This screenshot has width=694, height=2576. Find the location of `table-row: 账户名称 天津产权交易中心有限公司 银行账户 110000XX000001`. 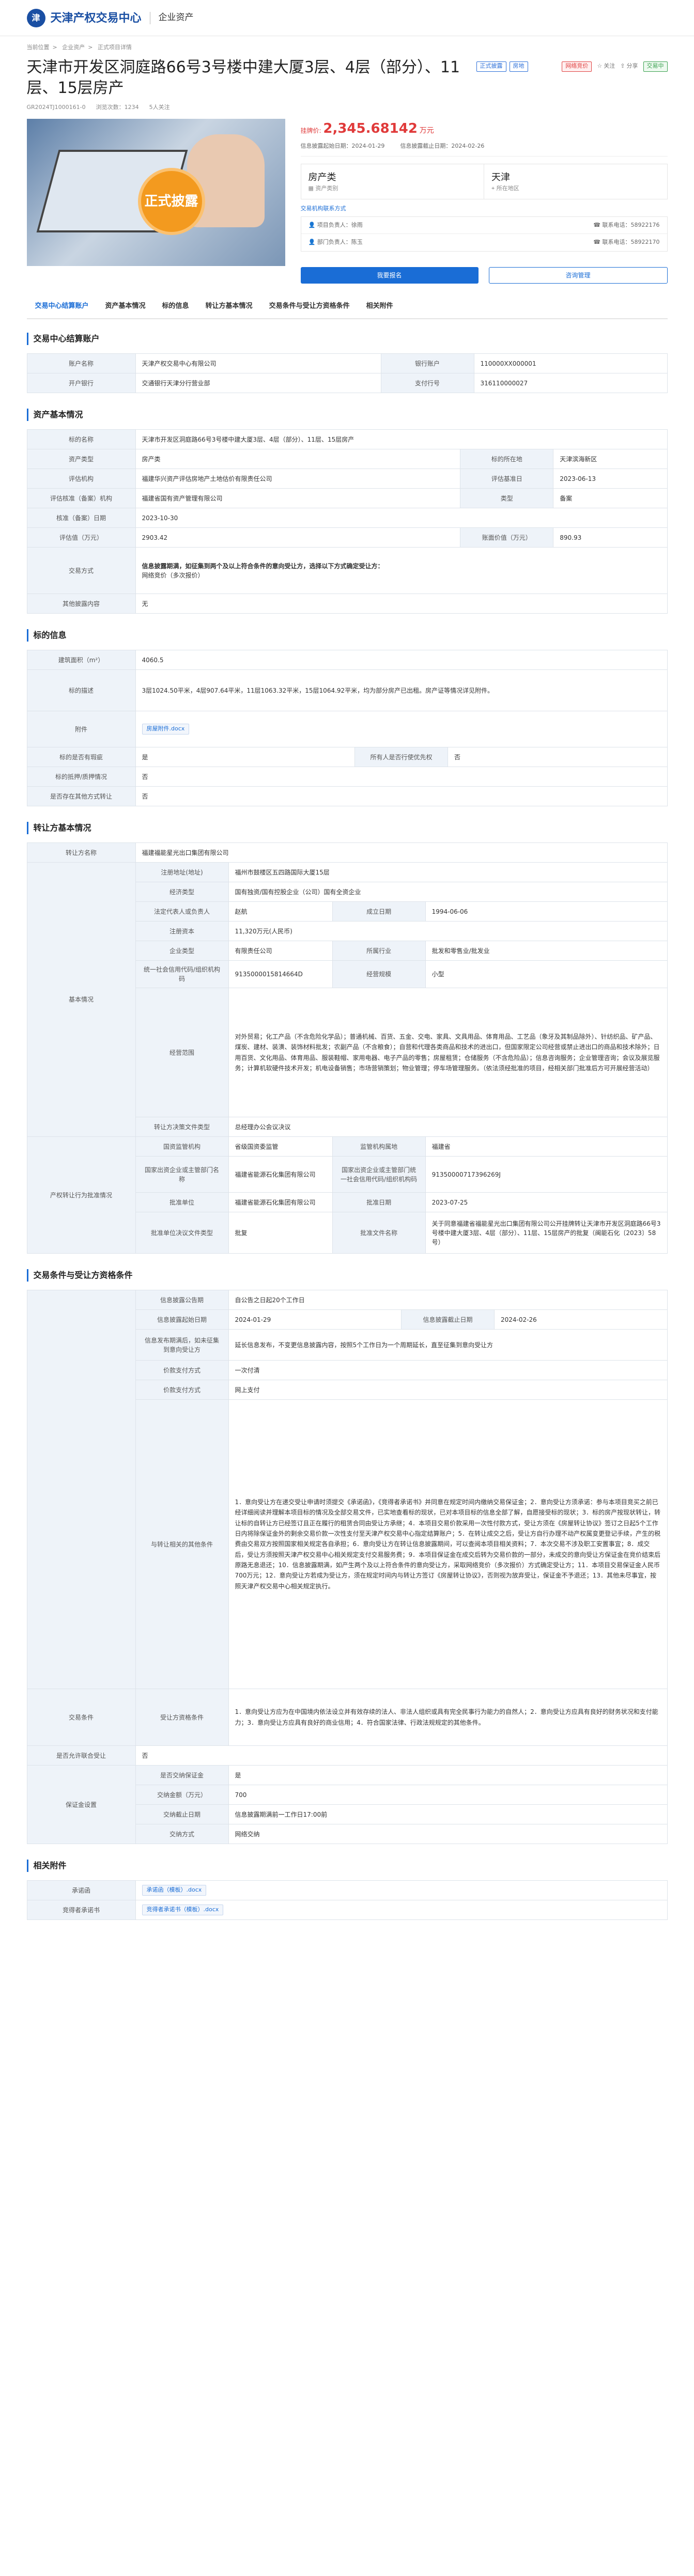

table-row: 账户名称 天津产权交易中心有限公司 银行账户 110000XX000001 is located at coordinates (347, 363).